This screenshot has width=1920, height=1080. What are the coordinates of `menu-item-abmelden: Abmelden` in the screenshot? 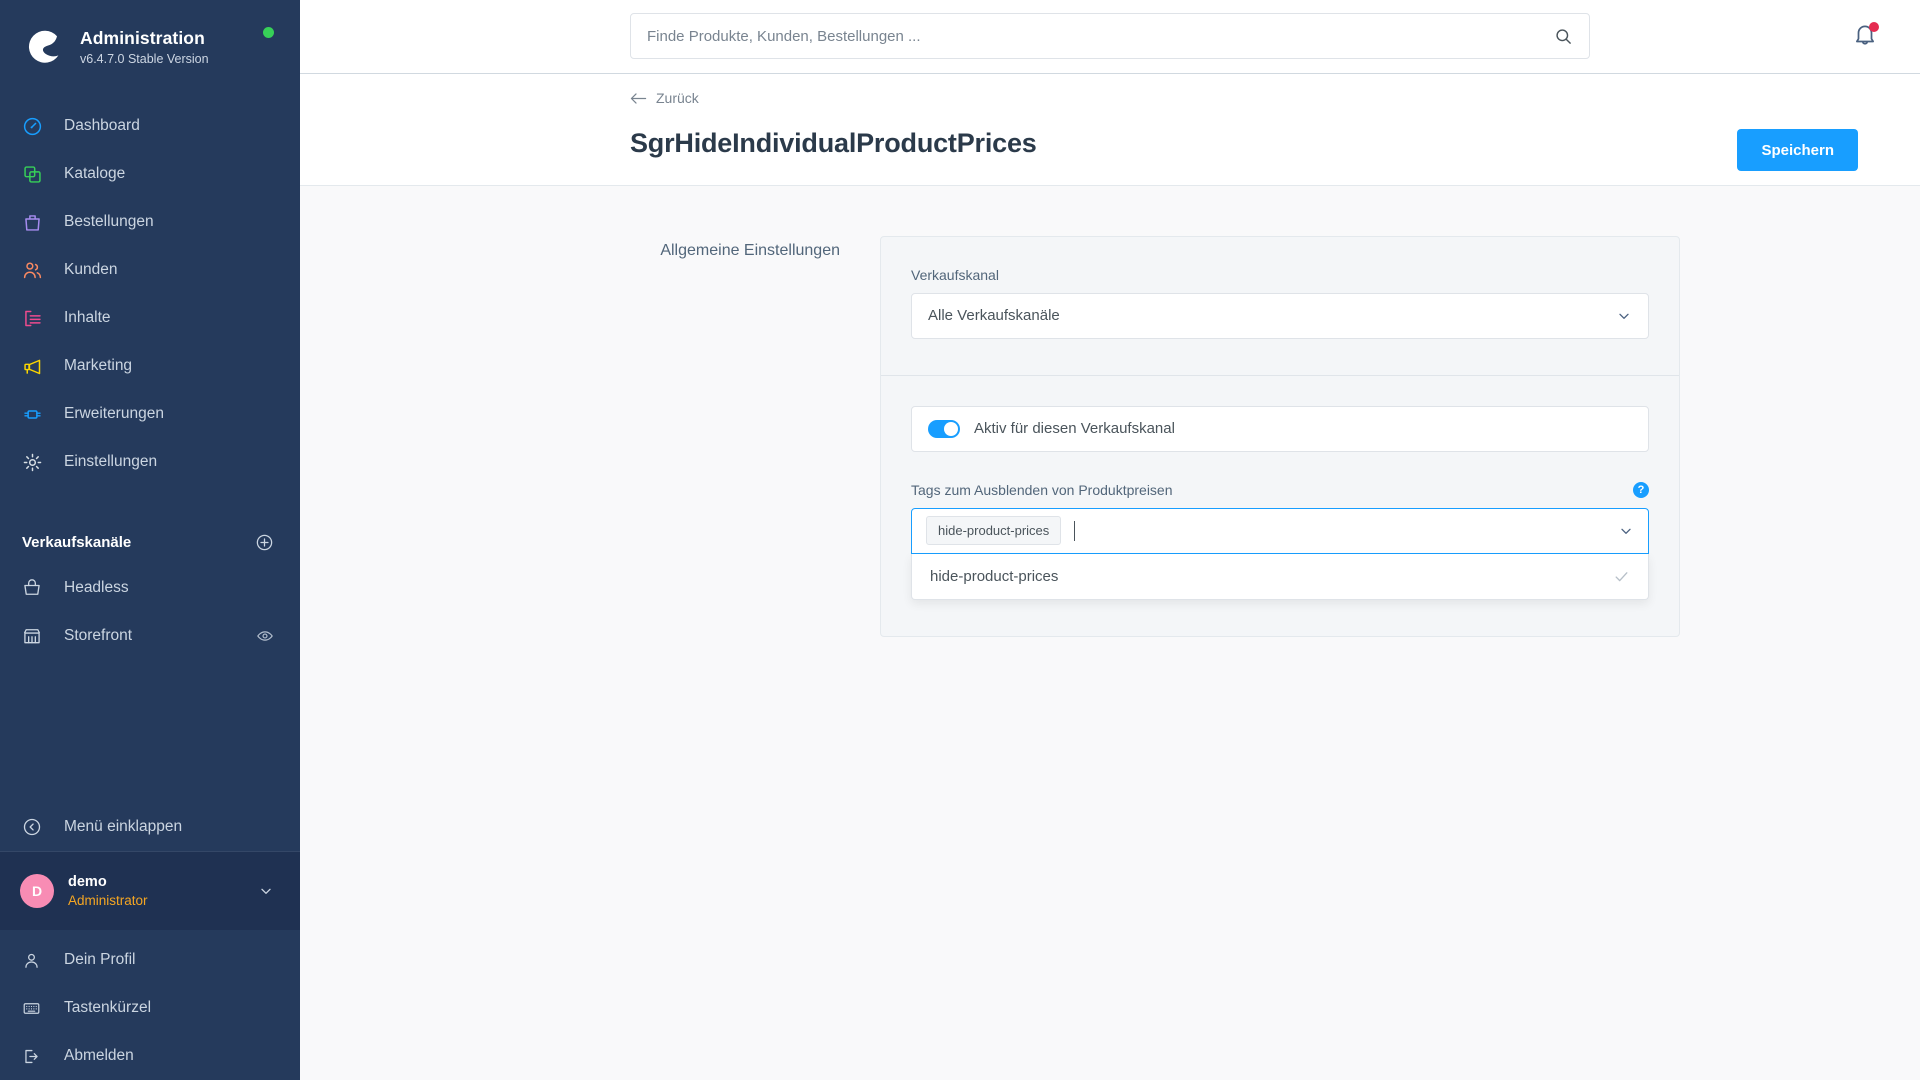 It's located at (150, 1056).